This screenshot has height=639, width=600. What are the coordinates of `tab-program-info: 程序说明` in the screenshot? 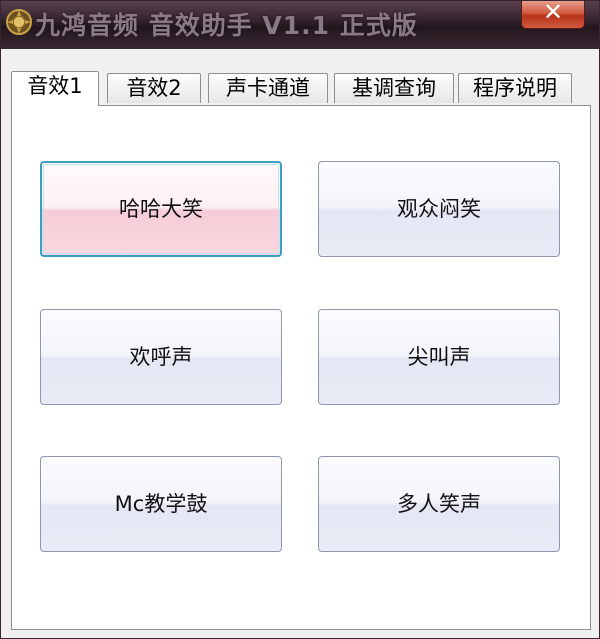 It's located at (515, 88).